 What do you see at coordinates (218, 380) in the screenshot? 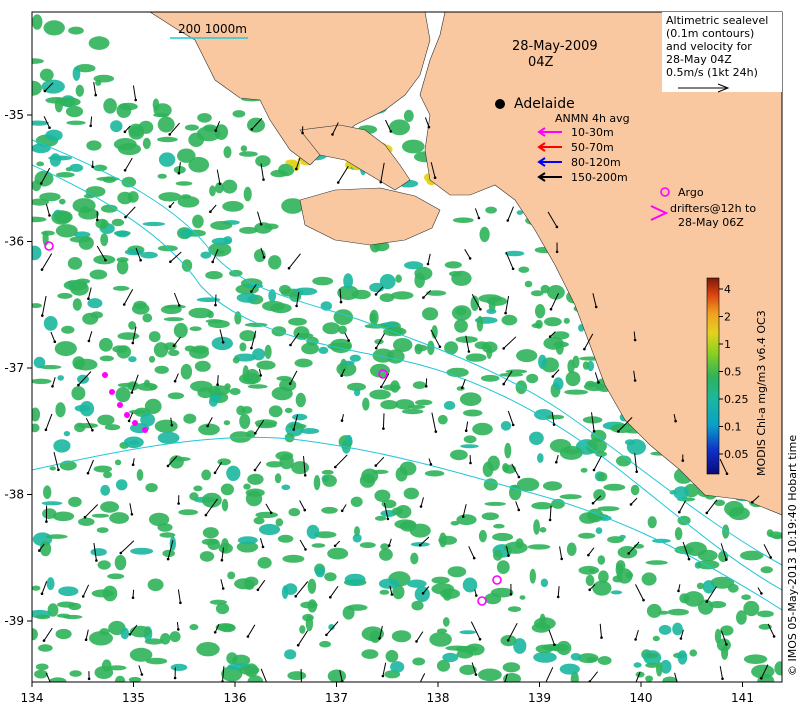
I see `velocity-arrow` at bounding box center [218, 380].